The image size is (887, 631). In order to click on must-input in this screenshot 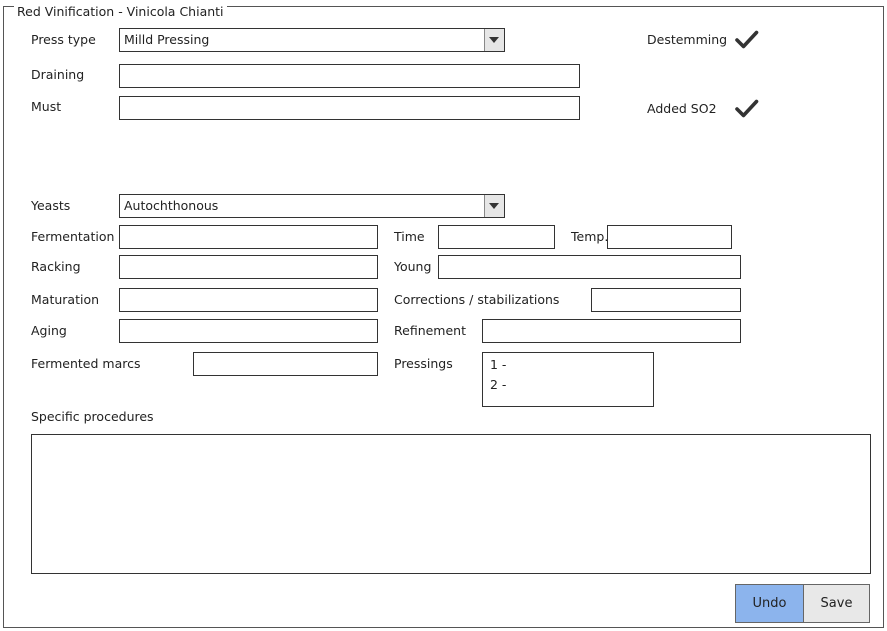, I will do `click(349, 108)`.